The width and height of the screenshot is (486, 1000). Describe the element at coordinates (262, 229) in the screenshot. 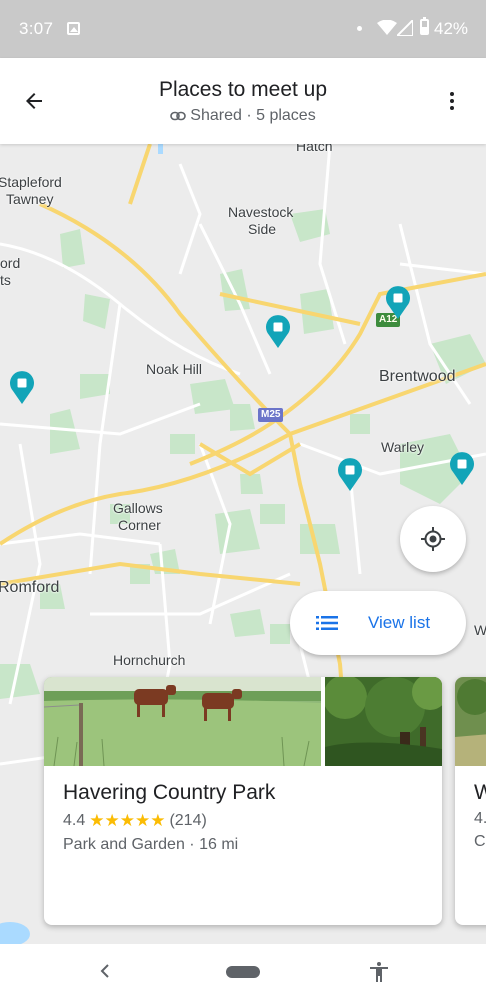

I see `map-label-navestock-side: Side` at that location.